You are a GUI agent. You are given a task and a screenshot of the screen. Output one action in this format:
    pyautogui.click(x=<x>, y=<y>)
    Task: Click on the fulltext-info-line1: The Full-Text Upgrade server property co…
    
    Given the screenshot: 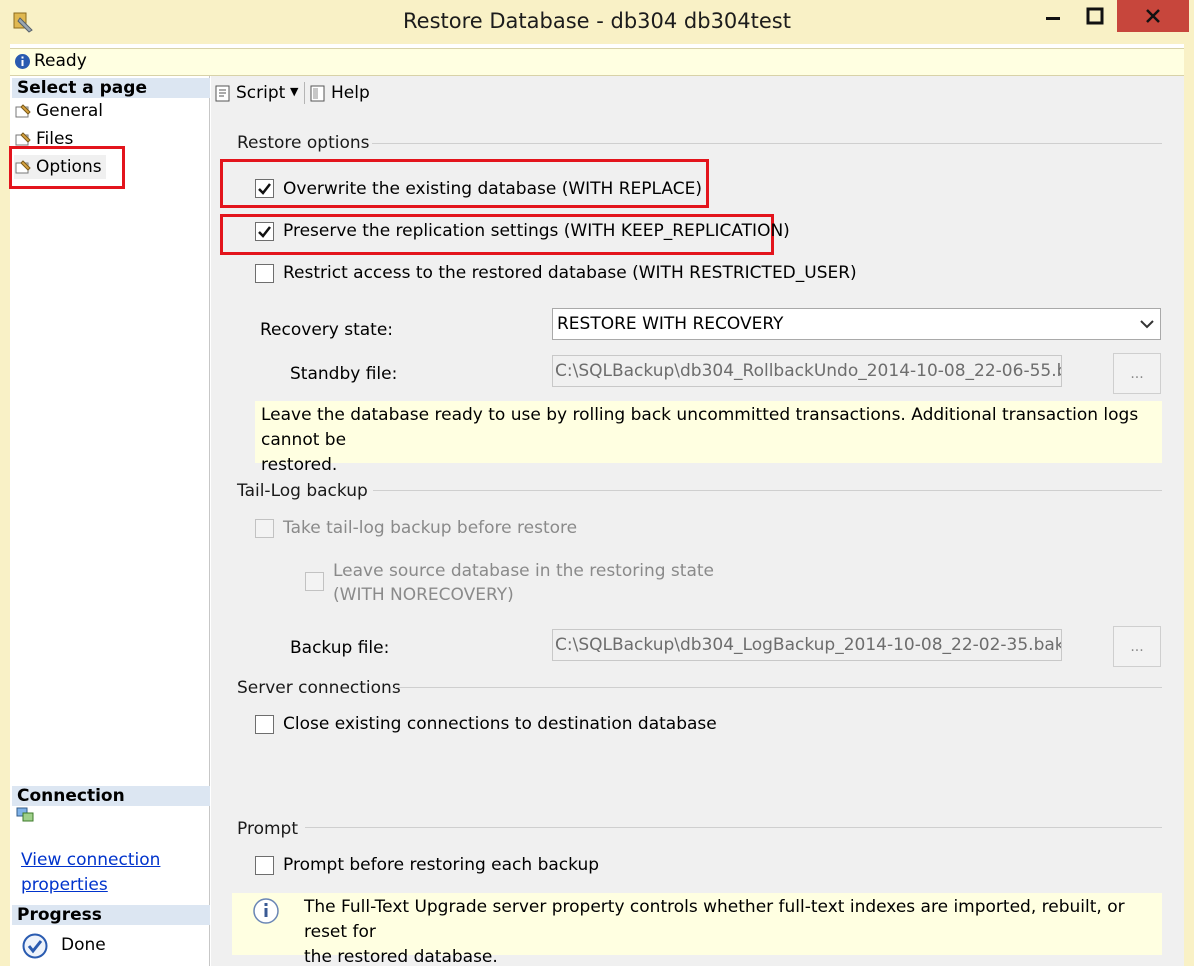 What is the action you would take?
    pyautogui.click(x=714, y=919)
    